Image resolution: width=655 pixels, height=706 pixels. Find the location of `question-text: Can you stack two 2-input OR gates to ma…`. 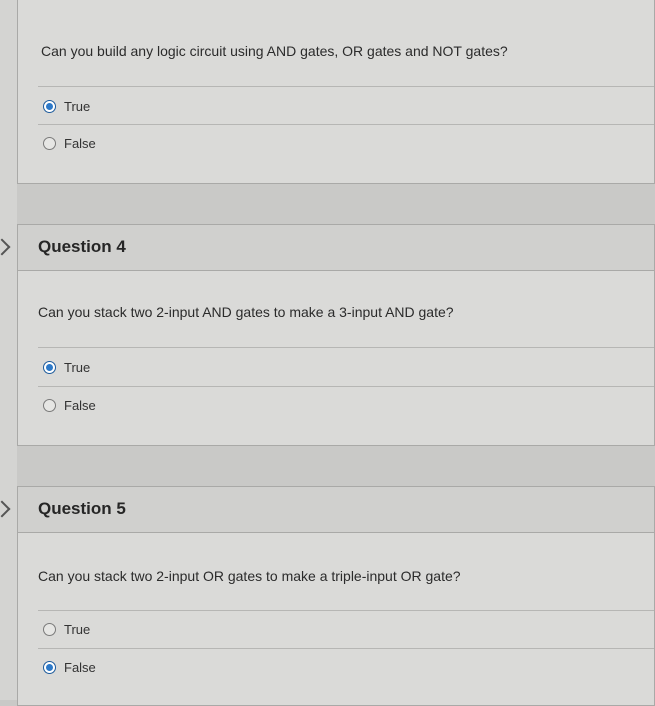

question-text: Can you stack two 2-input OR gates to ma… is located at coordinates (249, 576).